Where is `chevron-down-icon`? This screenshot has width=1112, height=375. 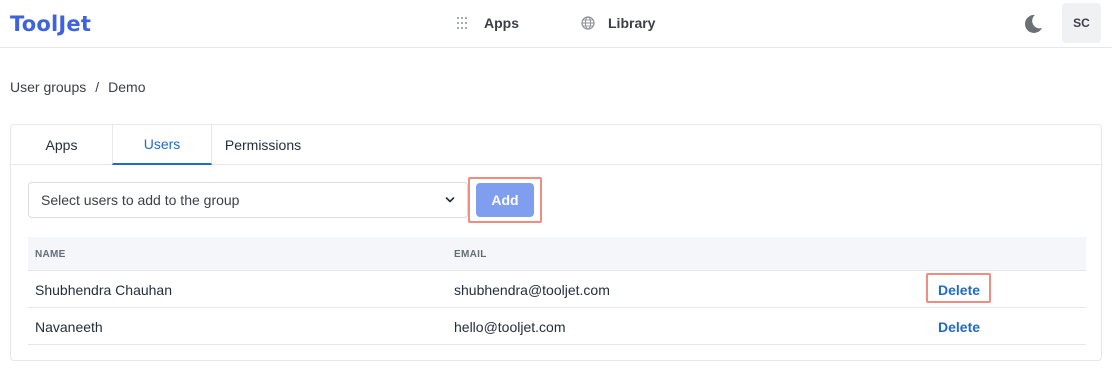 chevron-down-icon is located at coordinates (450, 200).